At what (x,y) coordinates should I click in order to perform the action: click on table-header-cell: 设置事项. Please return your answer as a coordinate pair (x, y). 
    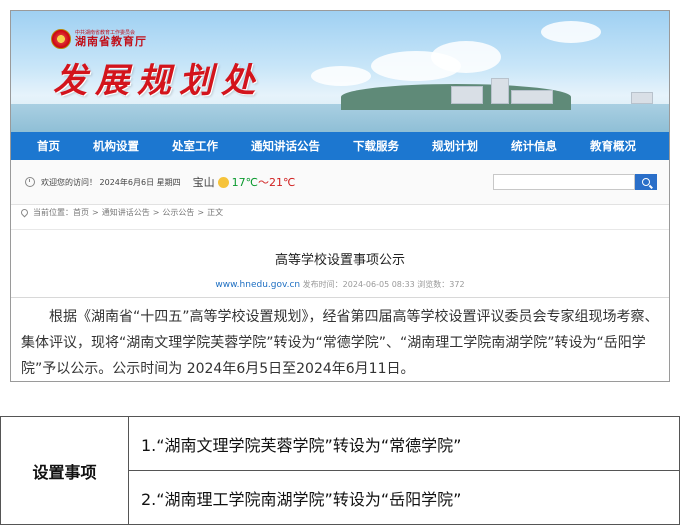
    Looking at the image, I should click on (64, 470).